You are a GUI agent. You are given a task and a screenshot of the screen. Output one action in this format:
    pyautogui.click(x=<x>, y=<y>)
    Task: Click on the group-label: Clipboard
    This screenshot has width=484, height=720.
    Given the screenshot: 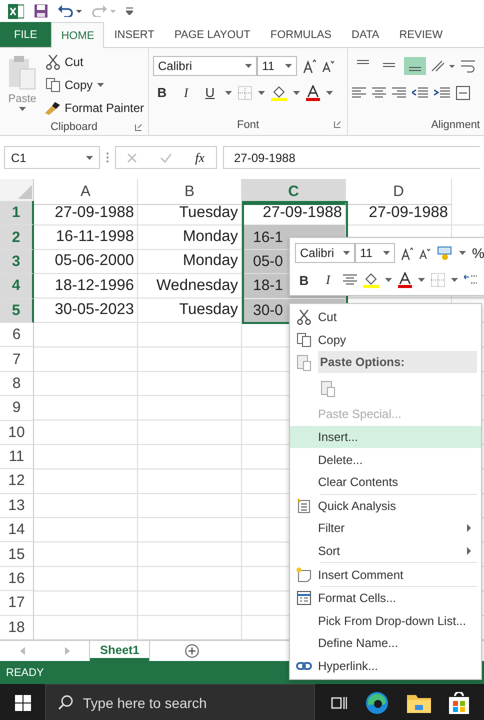 What is the action you would take?
    pyautogui.click(x=74, y=126)
    